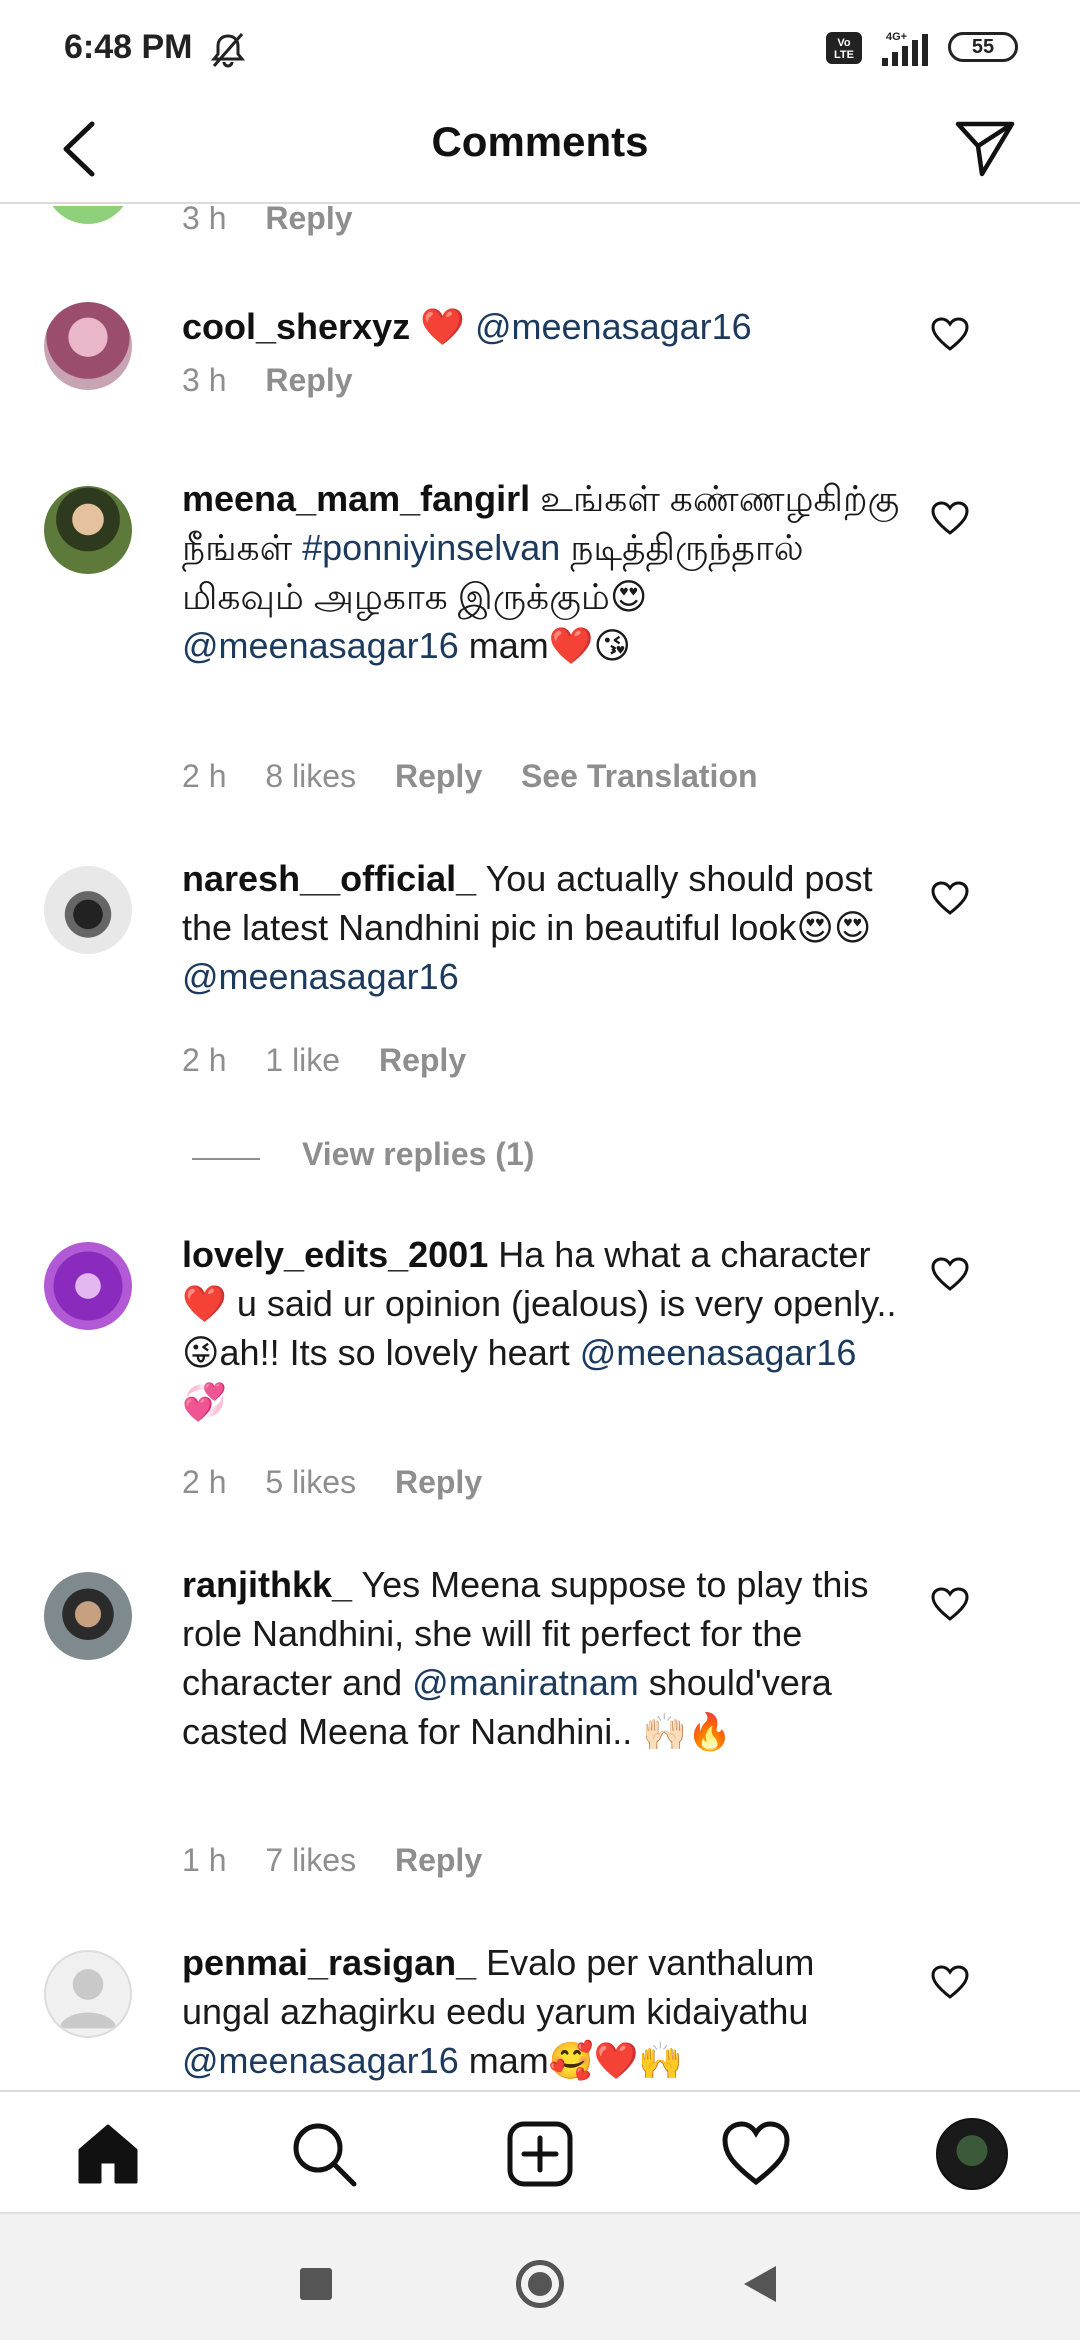  Describe the element at coordinates (540, 48) in the screenshot. I see `status-bar: 6:48 PM Vo LTE 4G+ 55` at that location.